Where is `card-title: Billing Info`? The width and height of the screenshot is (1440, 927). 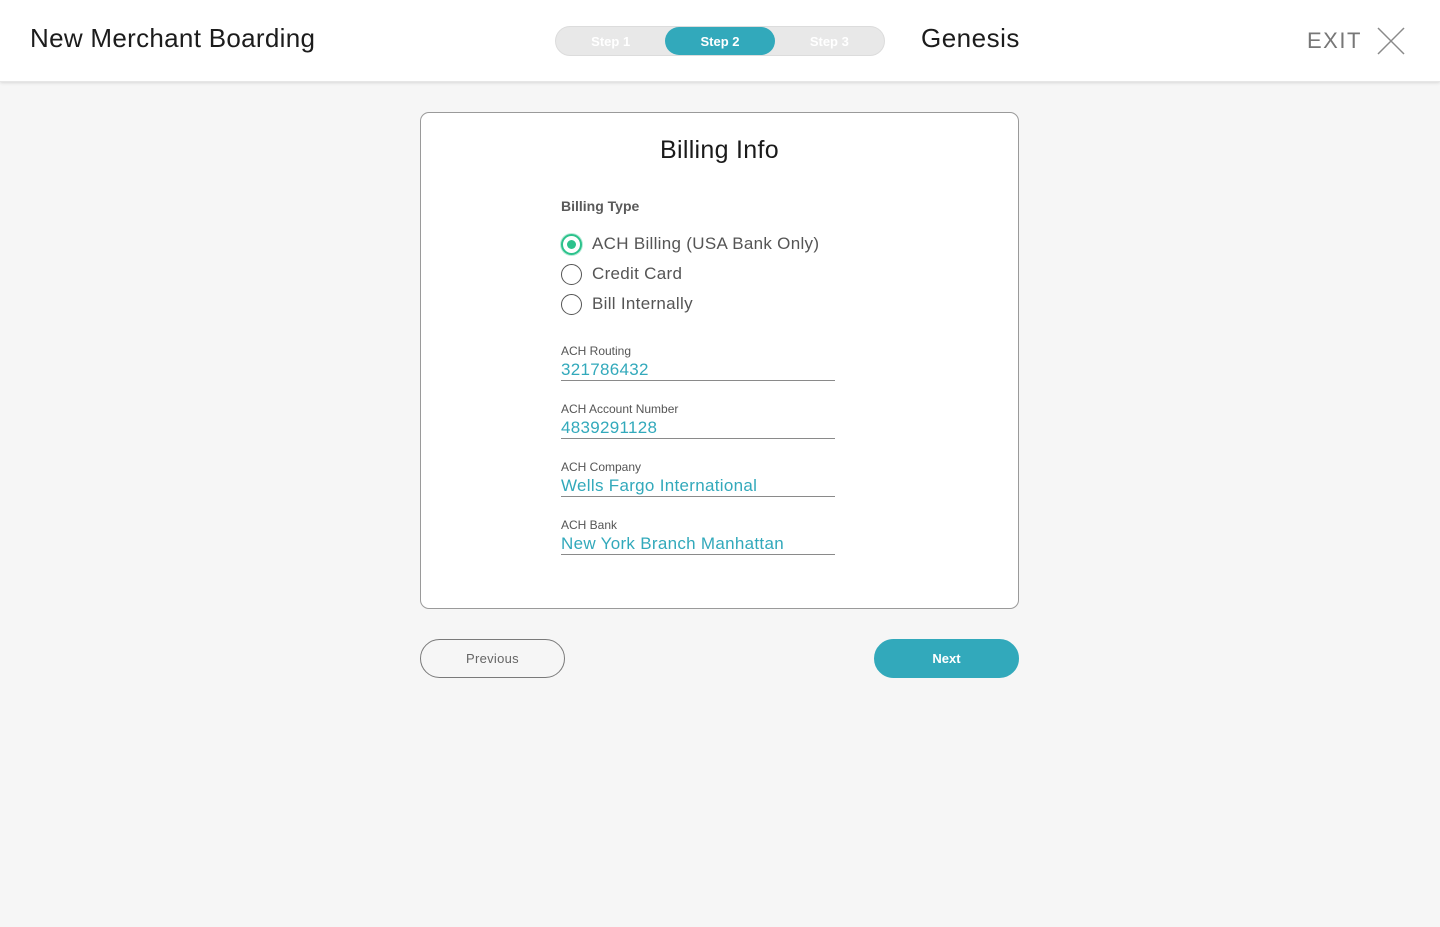
card-title: Billing Info is located at coordinates (719, 150).